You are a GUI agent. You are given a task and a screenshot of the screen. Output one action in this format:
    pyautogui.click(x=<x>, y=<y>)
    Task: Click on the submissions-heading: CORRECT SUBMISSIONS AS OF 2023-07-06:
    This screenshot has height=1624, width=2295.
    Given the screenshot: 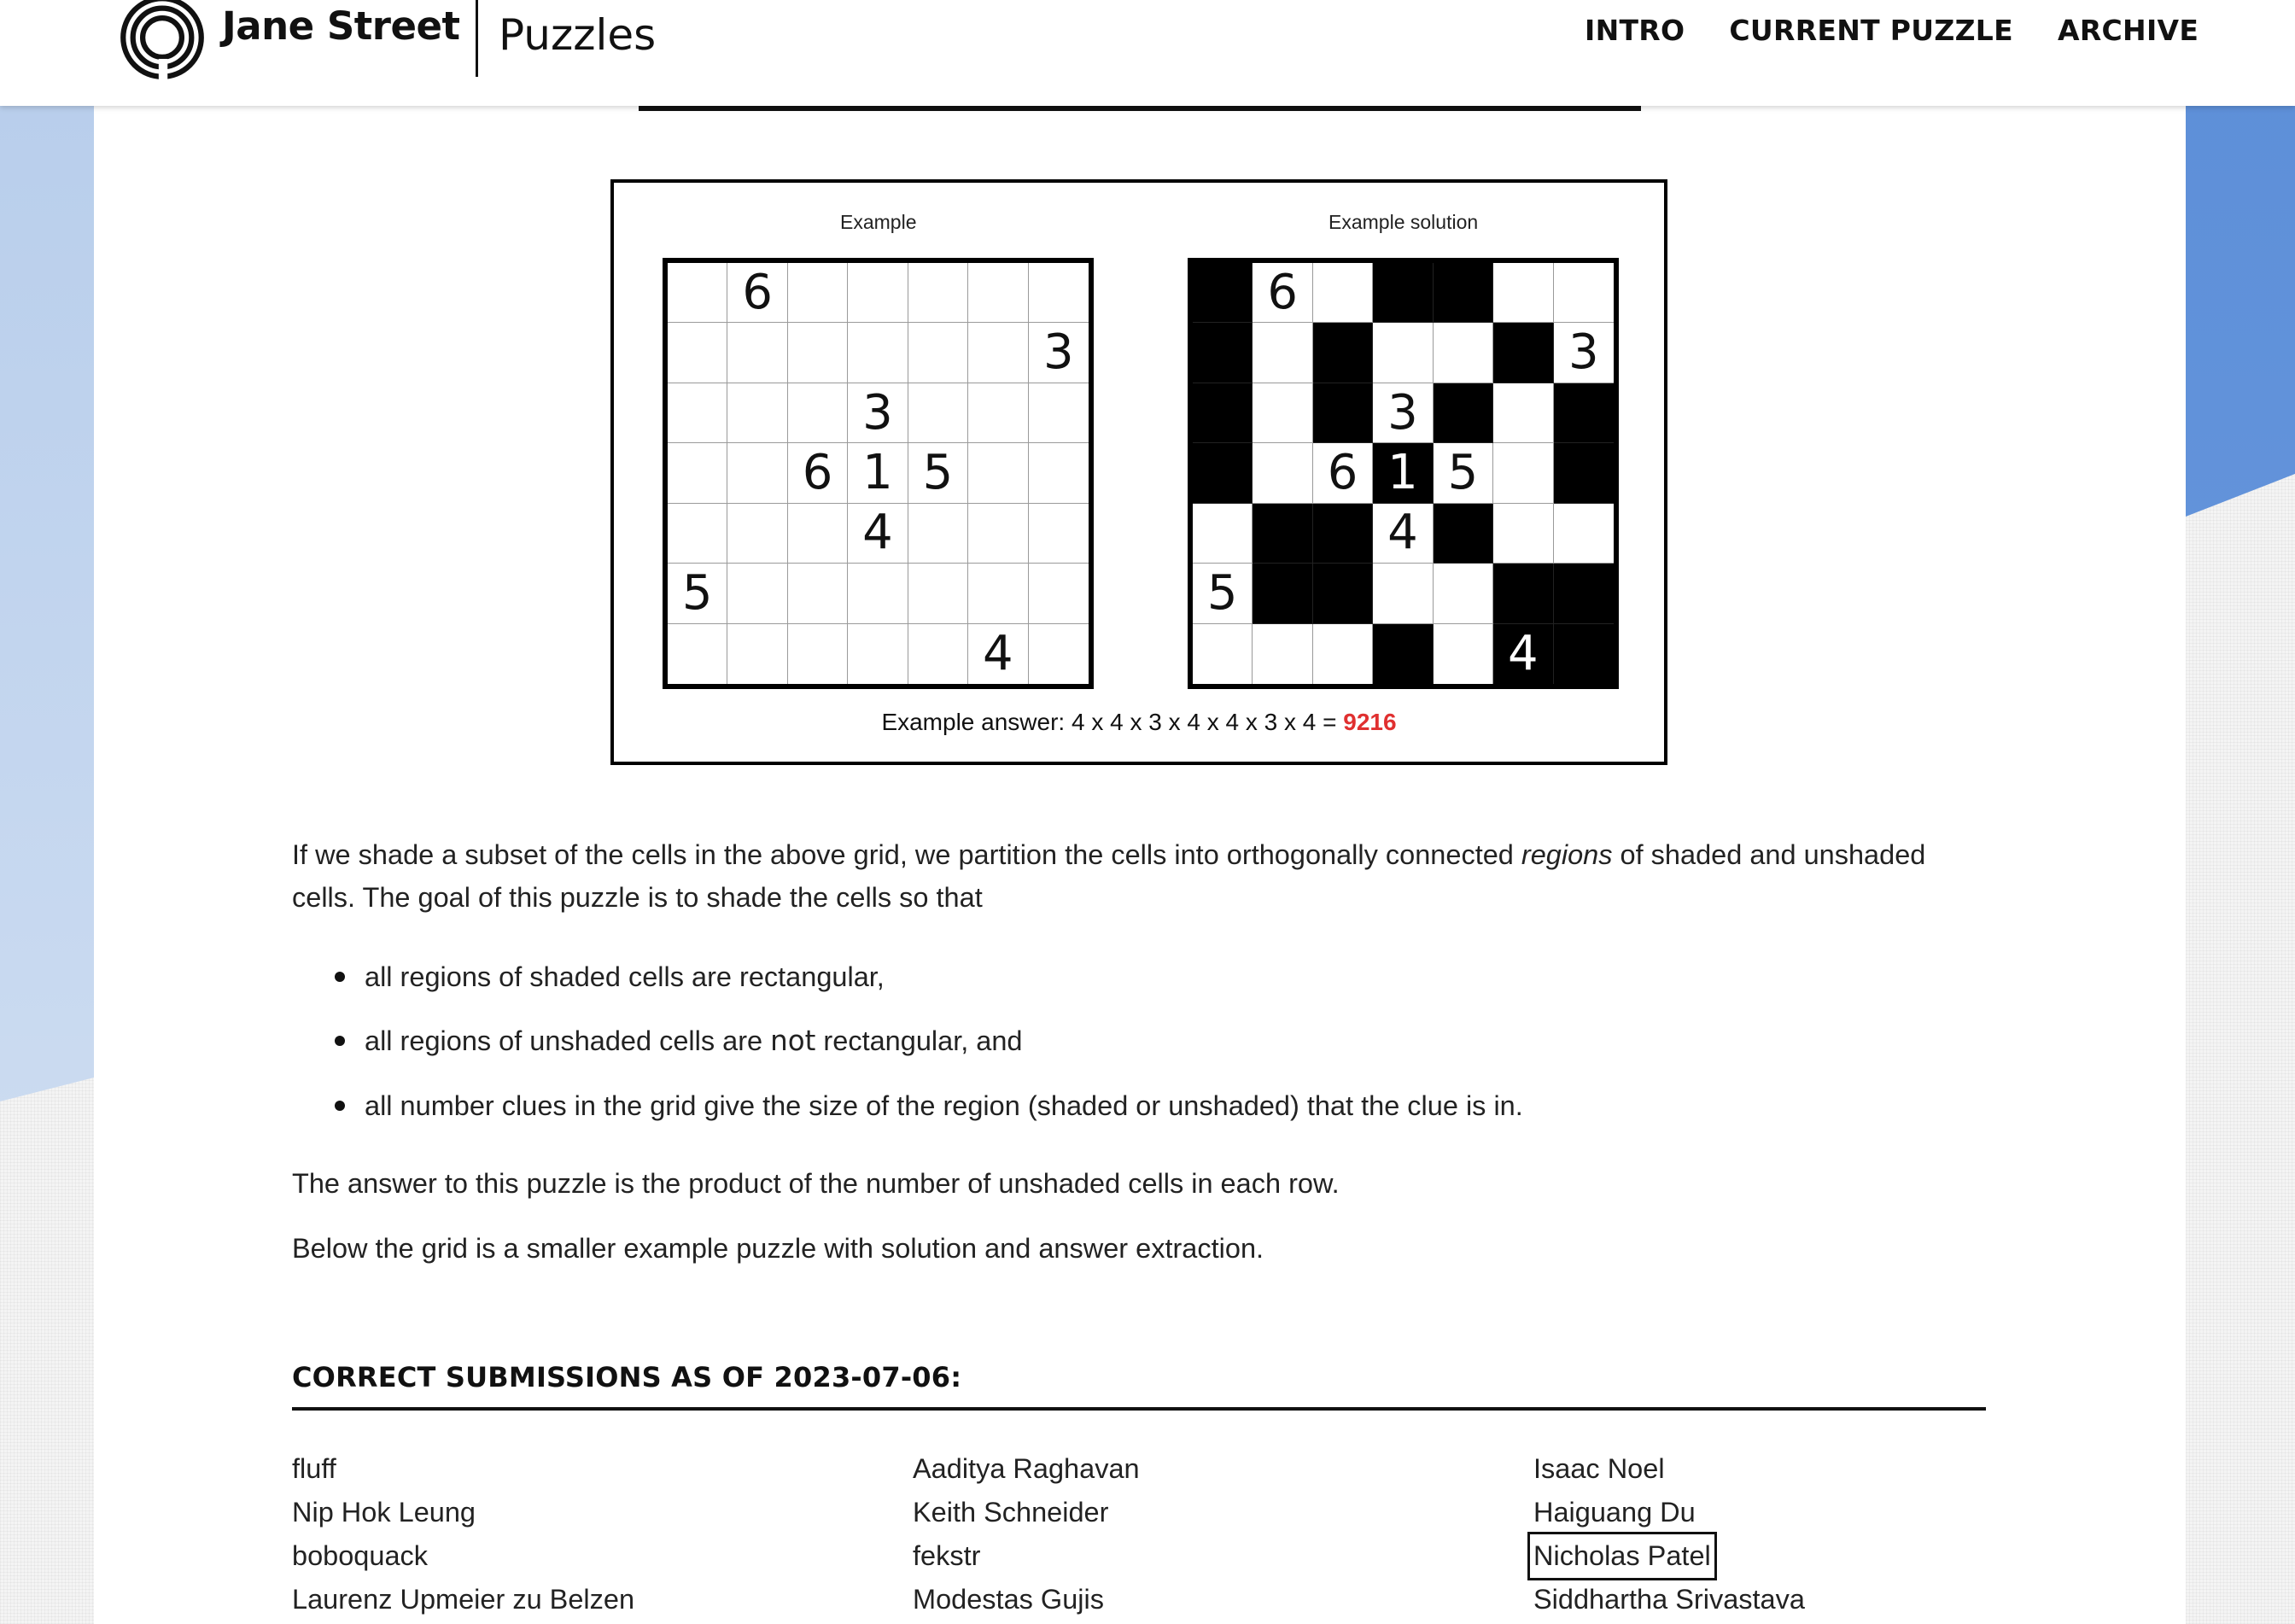 What is the action you would take?
    pyautogui.click(x=627, y=1377)
    